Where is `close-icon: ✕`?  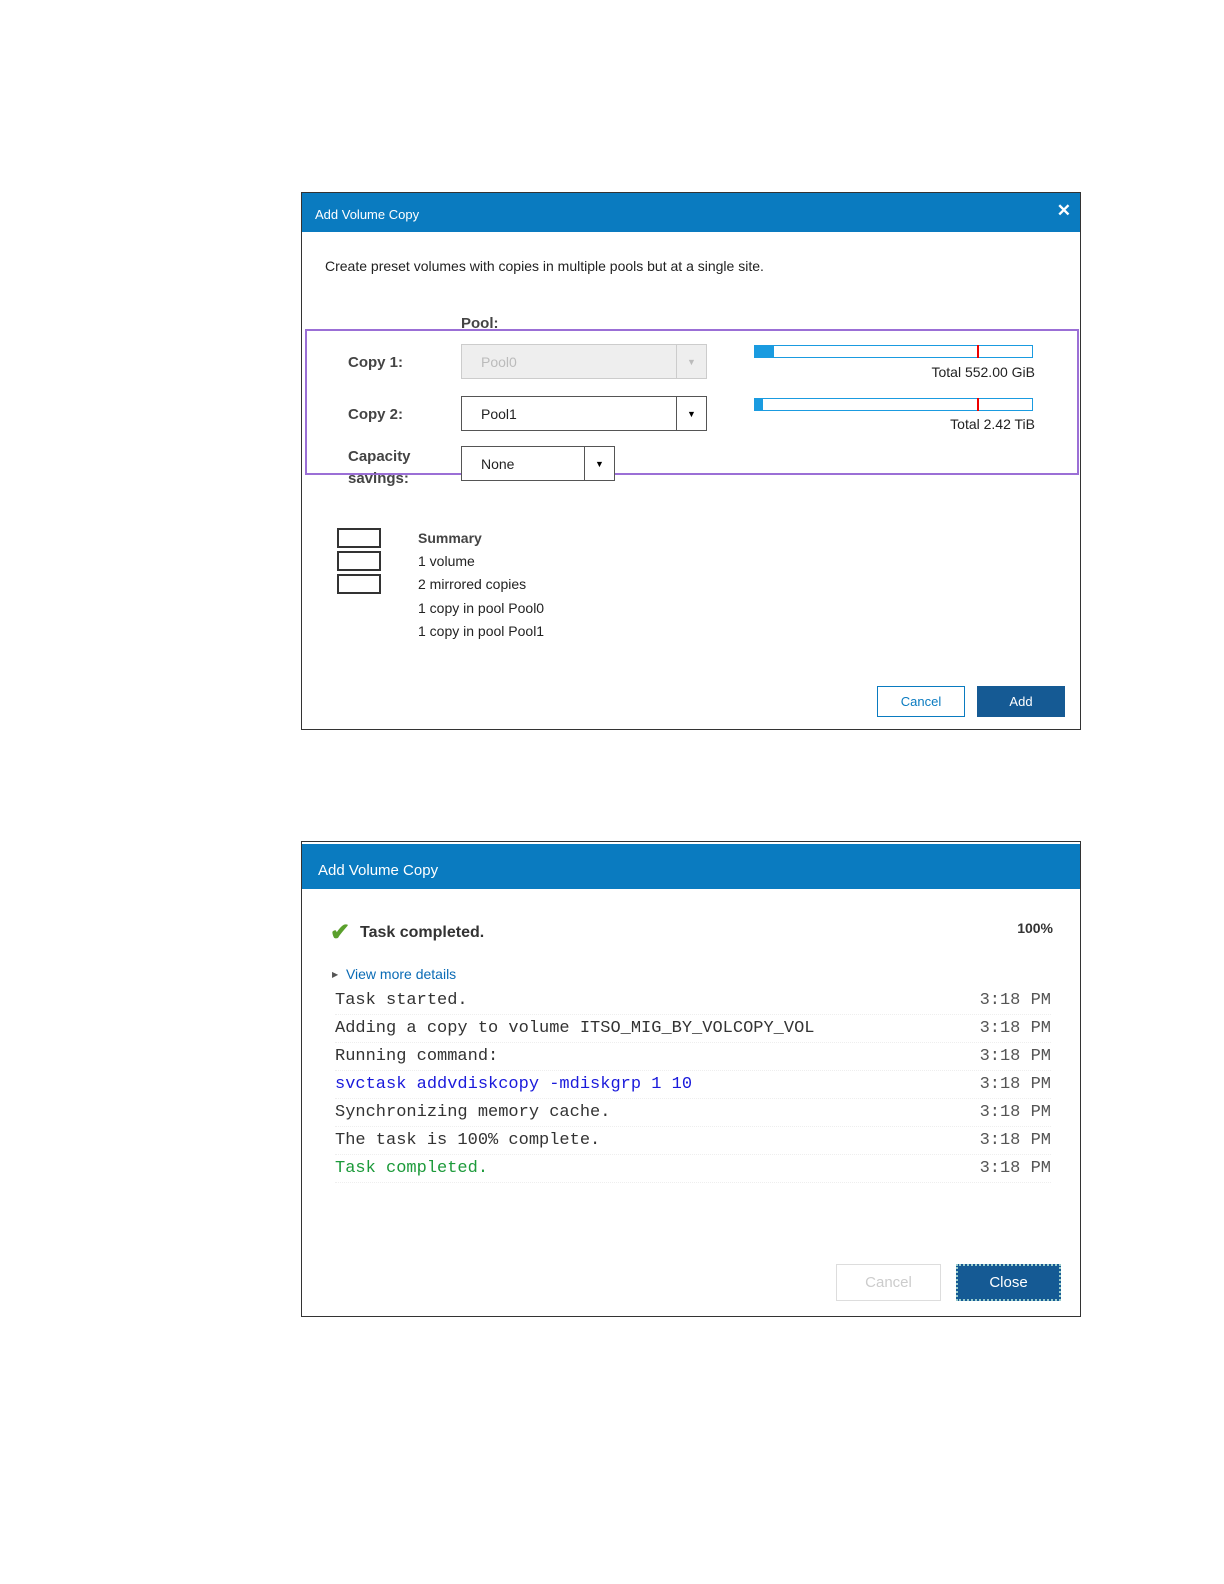
close-icon: ✕ is located at coordinates (1064, 211).